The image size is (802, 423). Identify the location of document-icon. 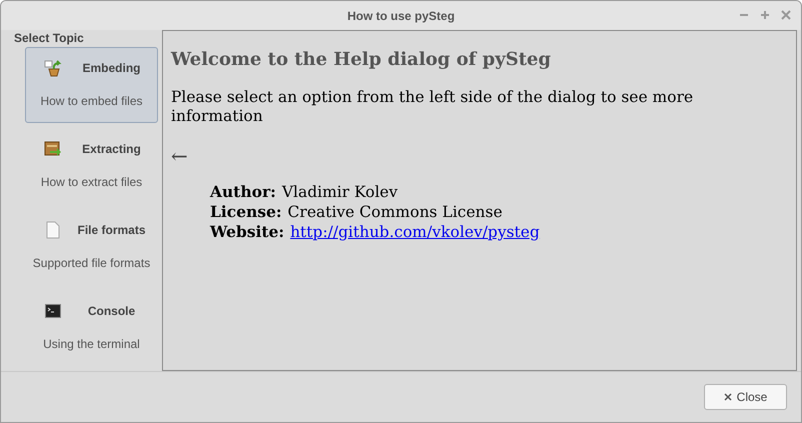
(53, 230).